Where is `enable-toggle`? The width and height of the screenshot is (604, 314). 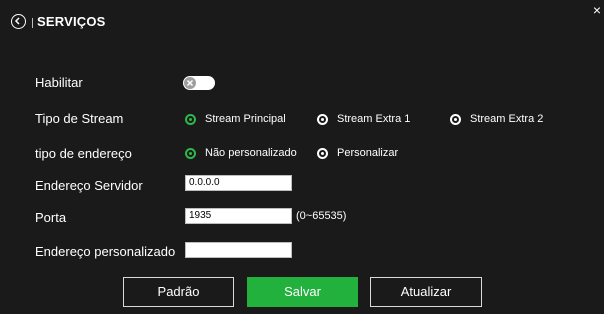
enable-toggle is located at coordinates (199, 83).